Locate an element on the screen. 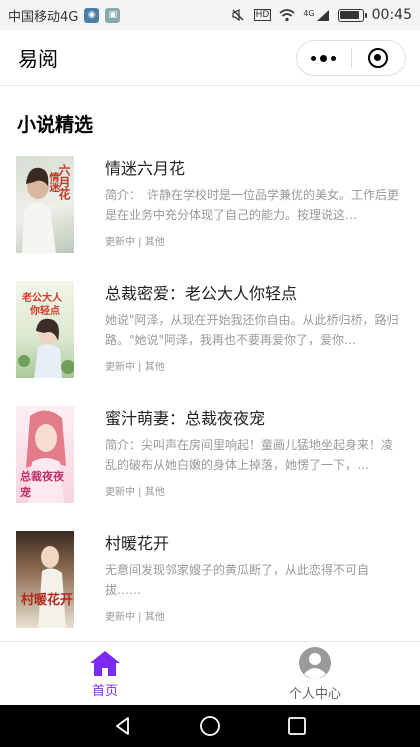 The image size is (420, 747). miniprogram-capsule is located at coordinates (351, 58).